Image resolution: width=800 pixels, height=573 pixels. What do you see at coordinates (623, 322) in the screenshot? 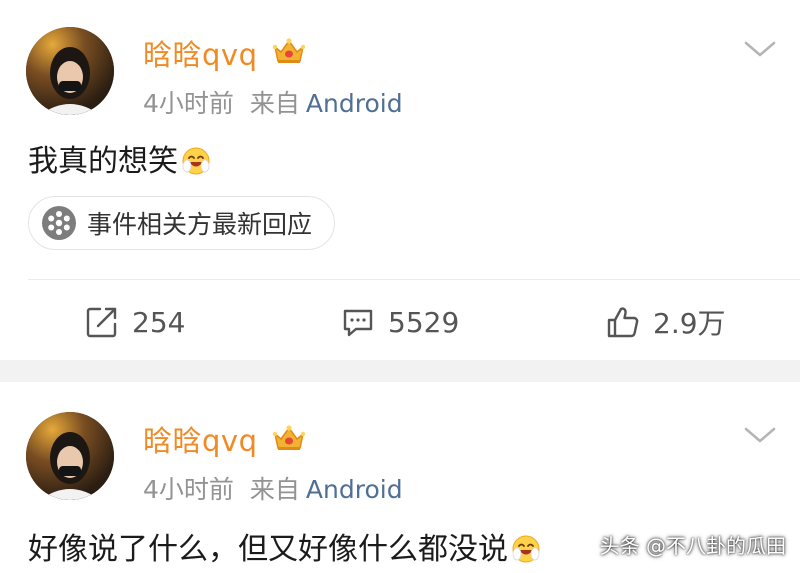
I see `like-icon` at bounding box center [623, 322].